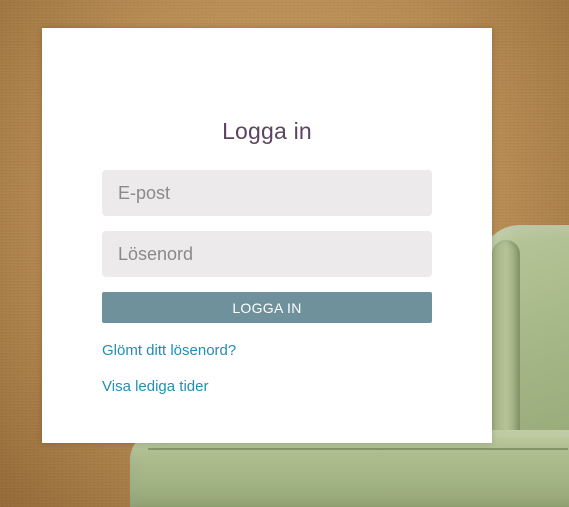 The image size is (569, 507). What do you see at coordinates (267, 131) in the screenshot?
I see `login-title: Logga in` at bounding box center [267, 131].